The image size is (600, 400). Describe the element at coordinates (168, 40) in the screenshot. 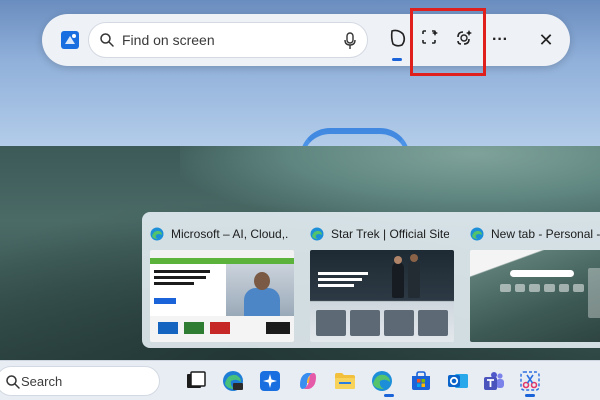

I see `search-input: Find on screen` at that location.